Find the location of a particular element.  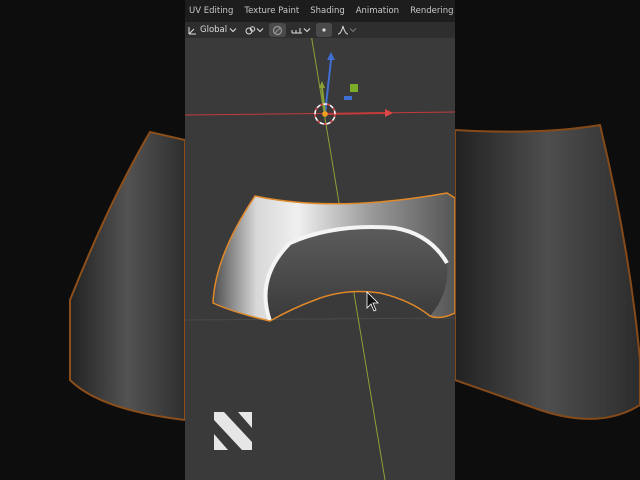

proportional-editing-icon is located at coordinates (324, 30).